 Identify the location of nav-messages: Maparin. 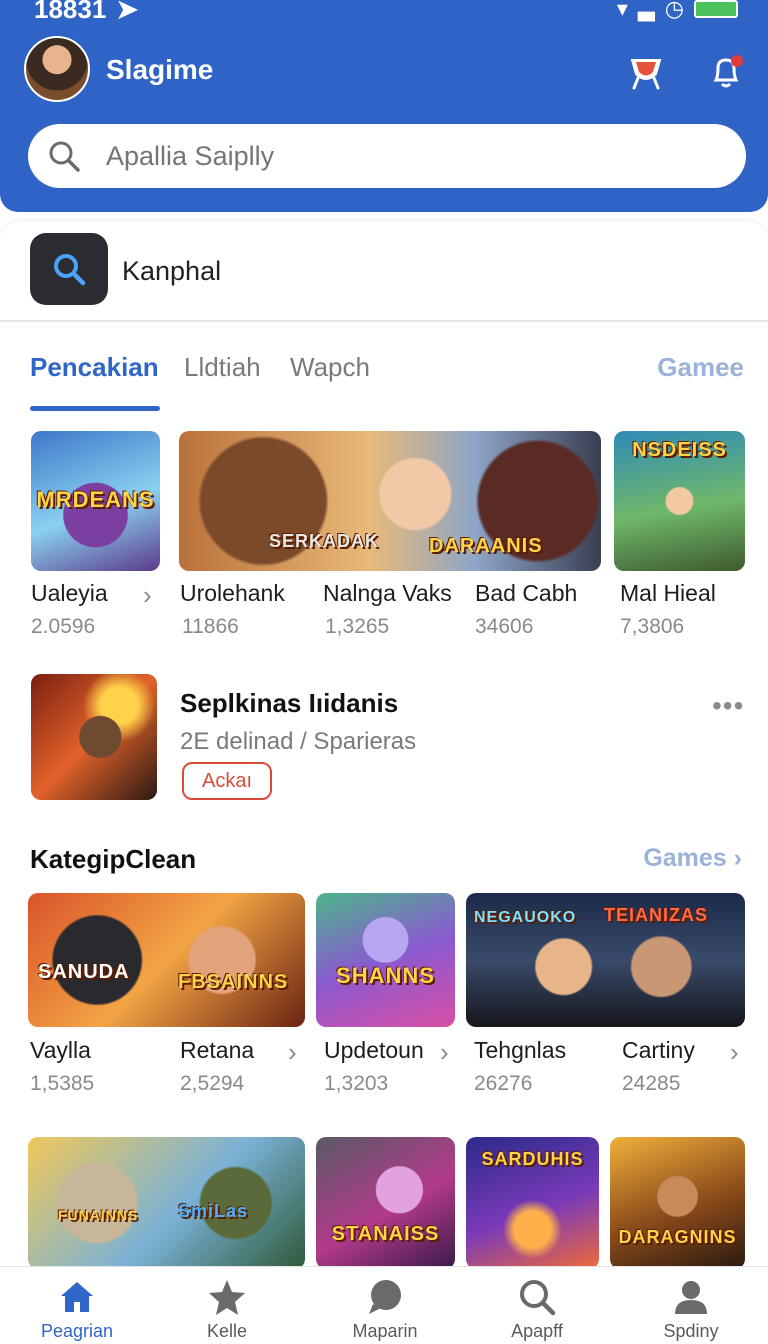
(385, 1305).